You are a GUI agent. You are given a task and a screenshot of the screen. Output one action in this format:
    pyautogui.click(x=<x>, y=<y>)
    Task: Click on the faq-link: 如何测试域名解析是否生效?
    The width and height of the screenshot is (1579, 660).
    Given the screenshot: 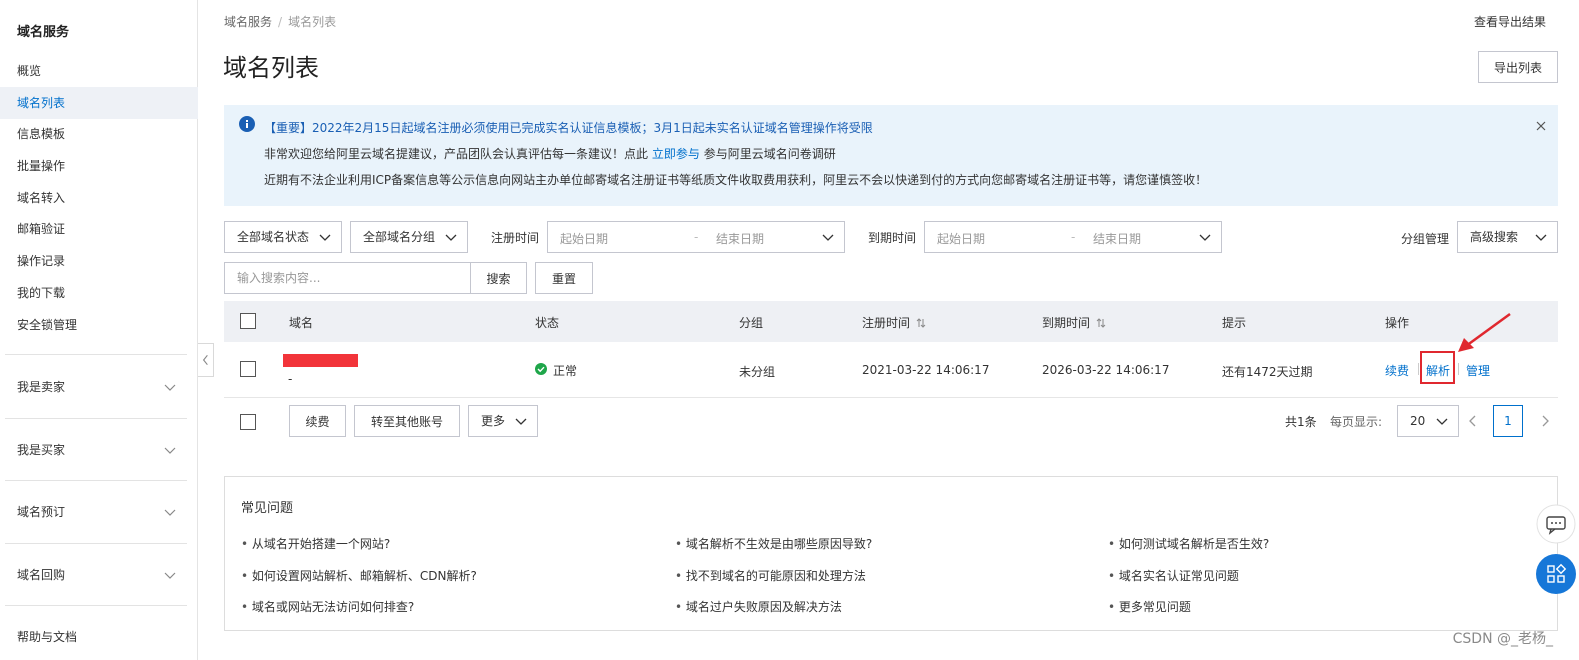 What is the action you would take?
    pyautogui.click(x=1188, y=543)
    